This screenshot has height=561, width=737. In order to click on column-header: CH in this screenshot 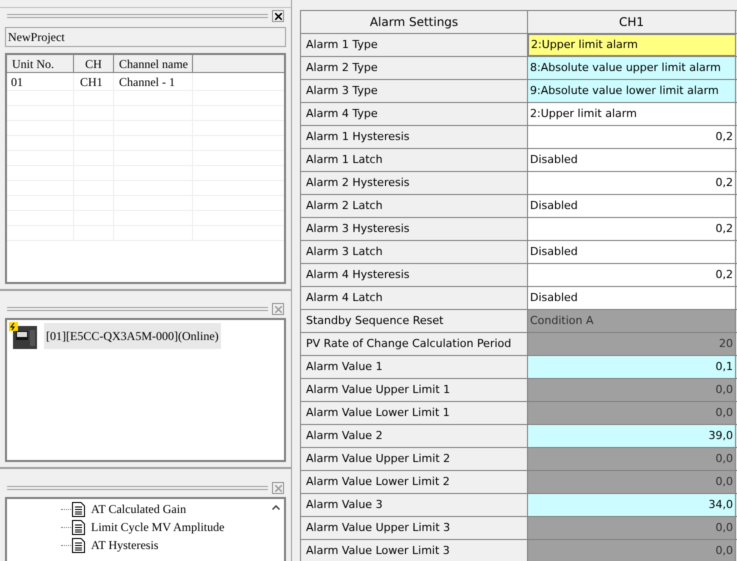, I will do `click(94, 63)`.